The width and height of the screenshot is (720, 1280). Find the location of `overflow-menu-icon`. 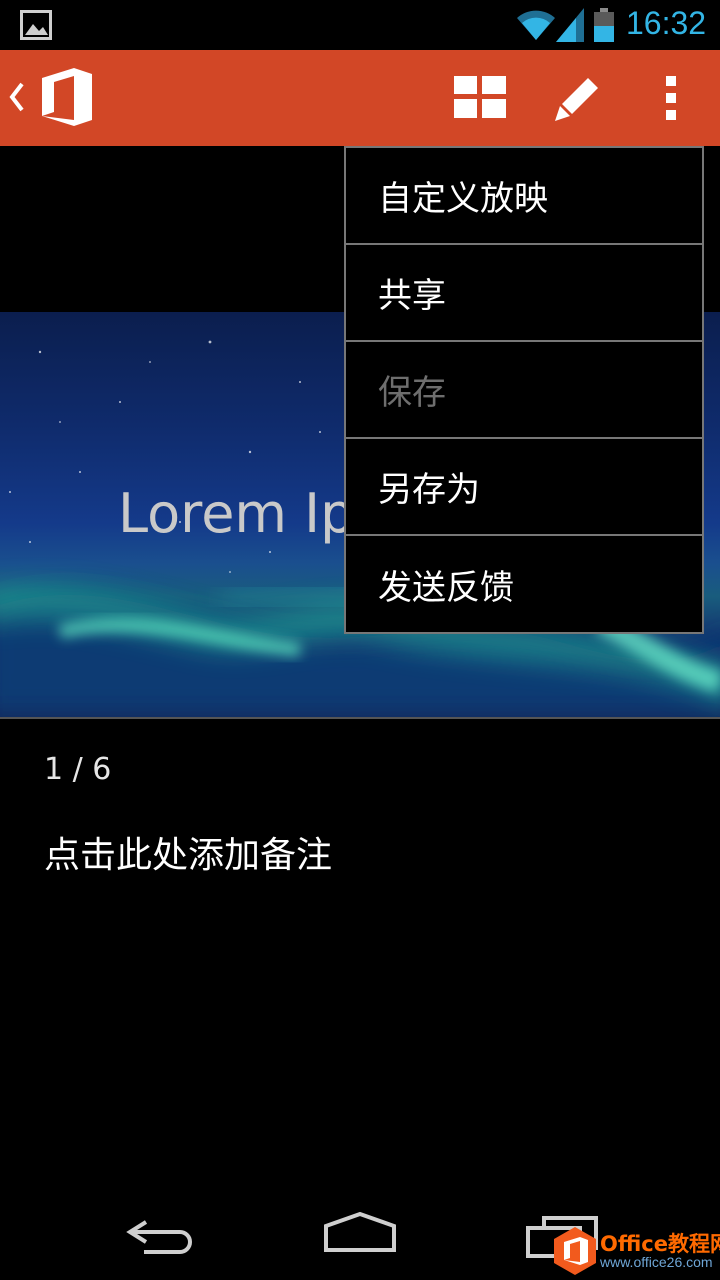

overflow-menu-icon is located at coordinates (671, 98).